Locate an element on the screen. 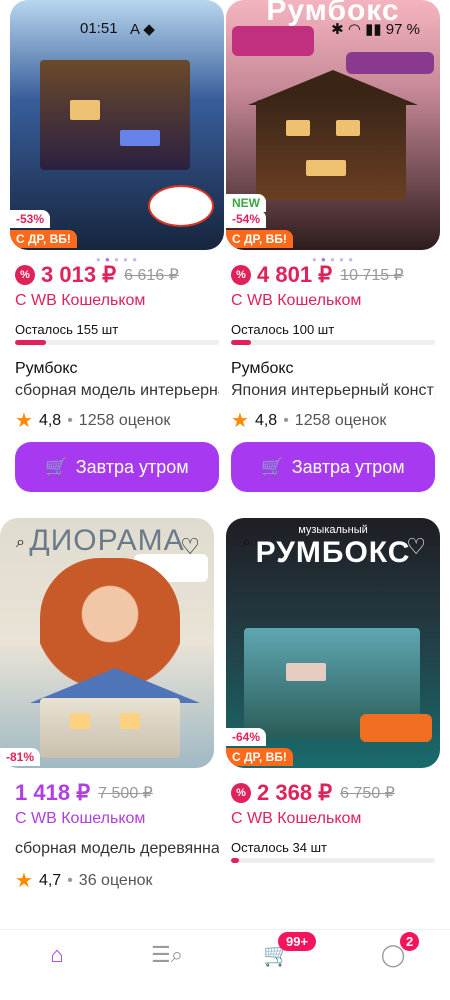 This screenshot has width=450, height=1000. tab-cart: 🛒 99+ is located at coordinates (284, 960).